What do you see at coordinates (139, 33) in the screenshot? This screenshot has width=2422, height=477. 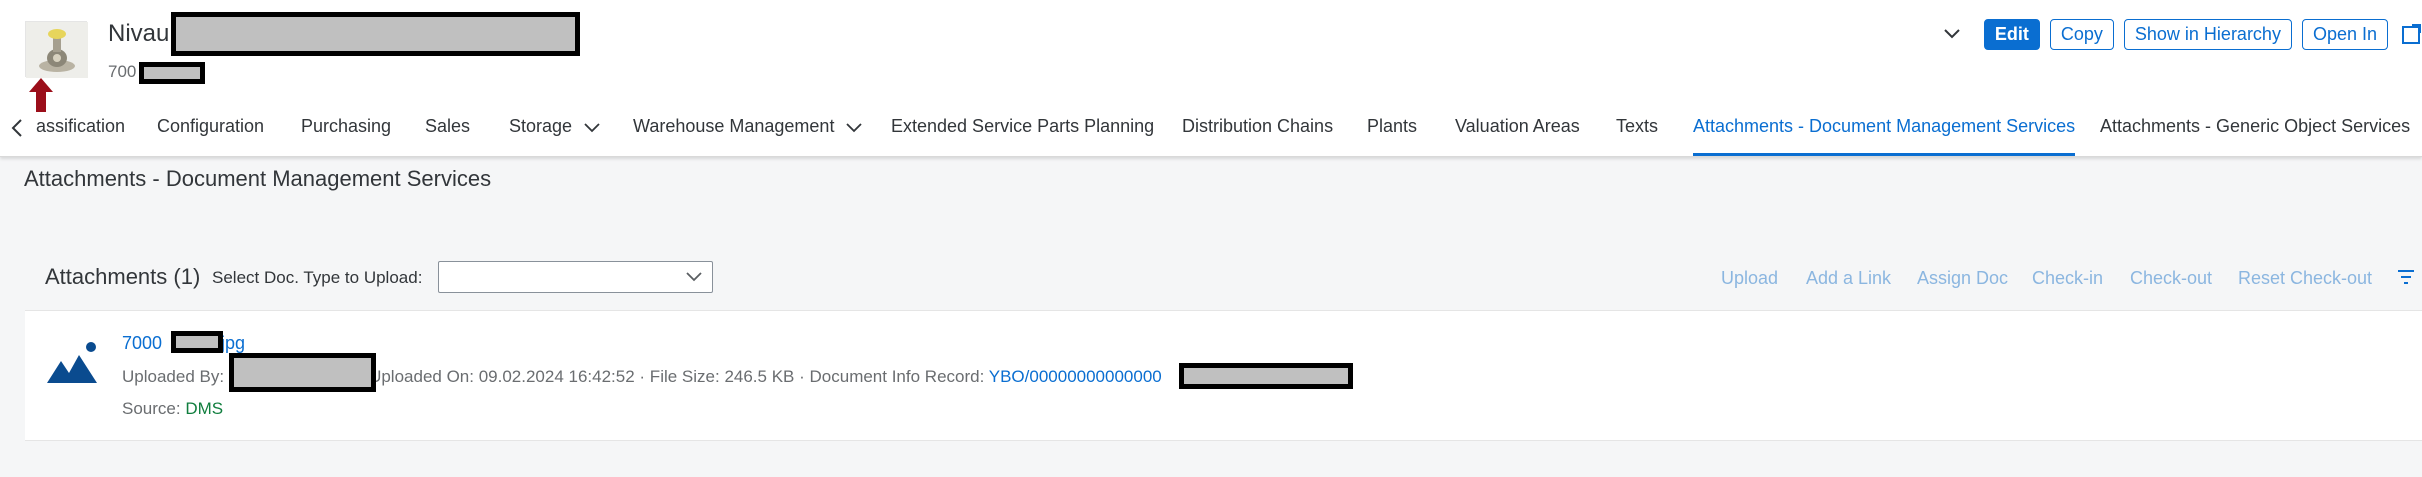 I see `object-title: Nivau` at bounding box center [139, 33].